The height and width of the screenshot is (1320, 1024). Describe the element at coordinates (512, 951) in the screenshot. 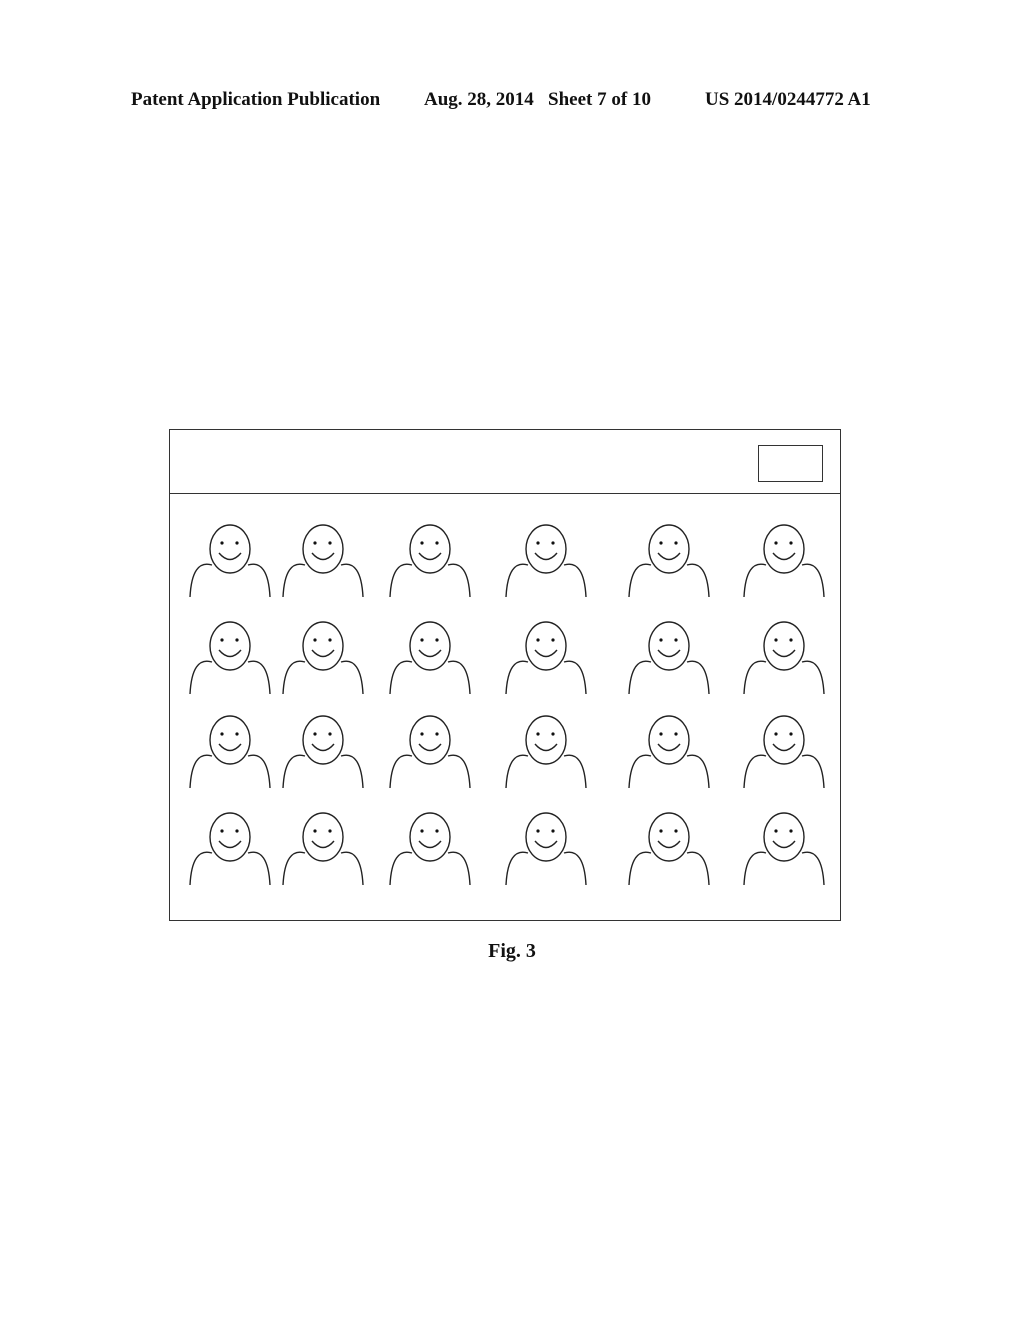

I see `figure-caption: Fig. 3` at that location.